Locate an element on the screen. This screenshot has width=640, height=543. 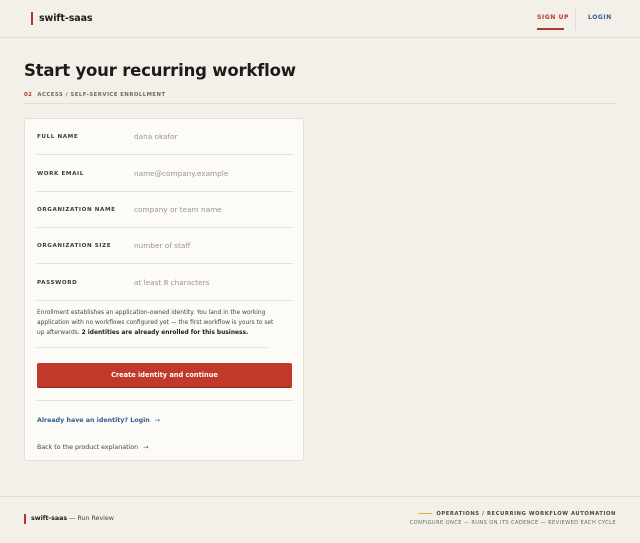
nav-signup-link: SIGN UP is located at coordinates (553, 18).